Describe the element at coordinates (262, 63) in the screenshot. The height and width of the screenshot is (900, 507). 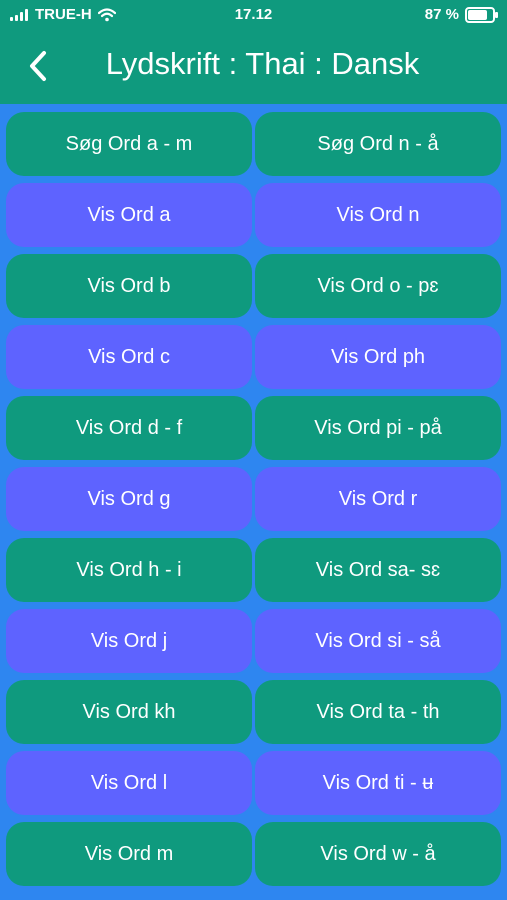
I see `page-title: Lydskrift : Thai : Dansk` at that location.